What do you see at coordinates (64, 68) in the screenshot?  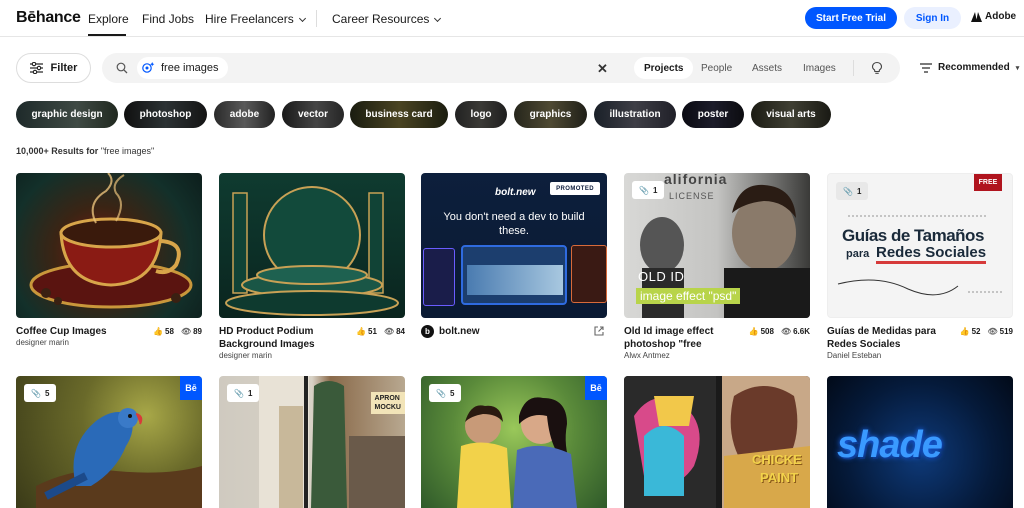 I see `filter-label: Filter` at bounding box center [64, 68].